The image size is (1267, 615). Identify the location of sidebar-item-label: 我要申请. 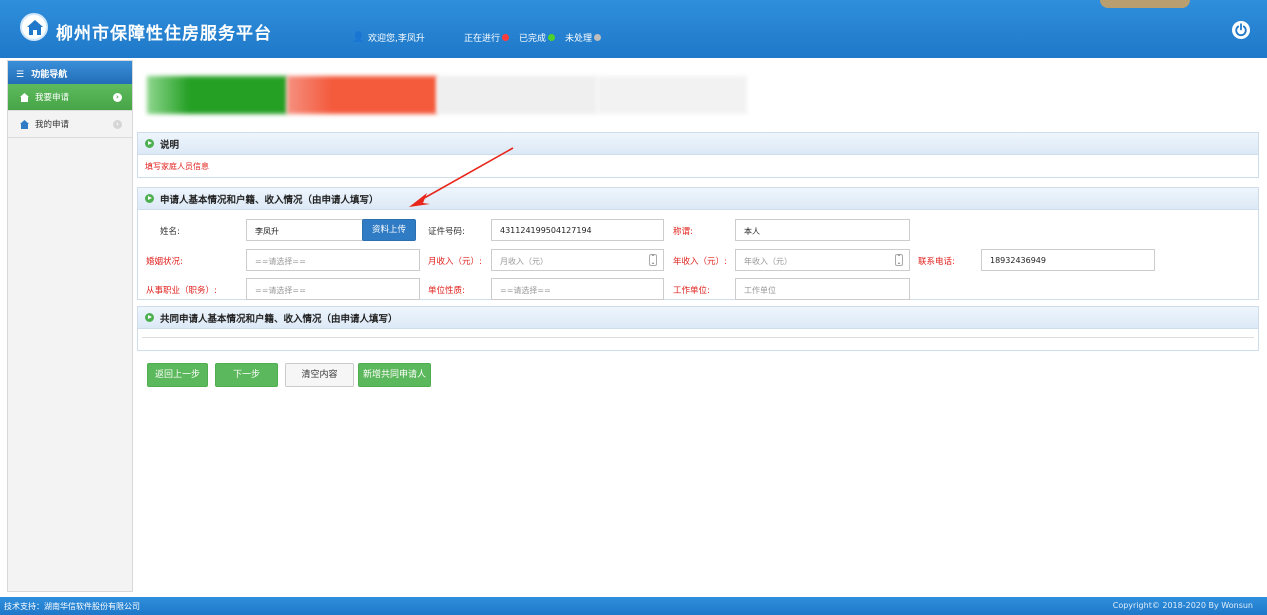
(52, 98).